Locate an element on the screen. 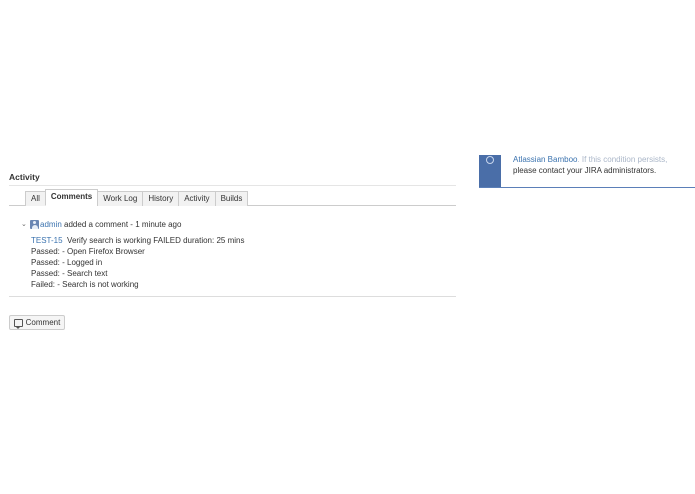 The height and width of the screenshot is (494, 695). comment-line-1: Passed: - Open Firefox Browser is located at coordinates (88, 251).